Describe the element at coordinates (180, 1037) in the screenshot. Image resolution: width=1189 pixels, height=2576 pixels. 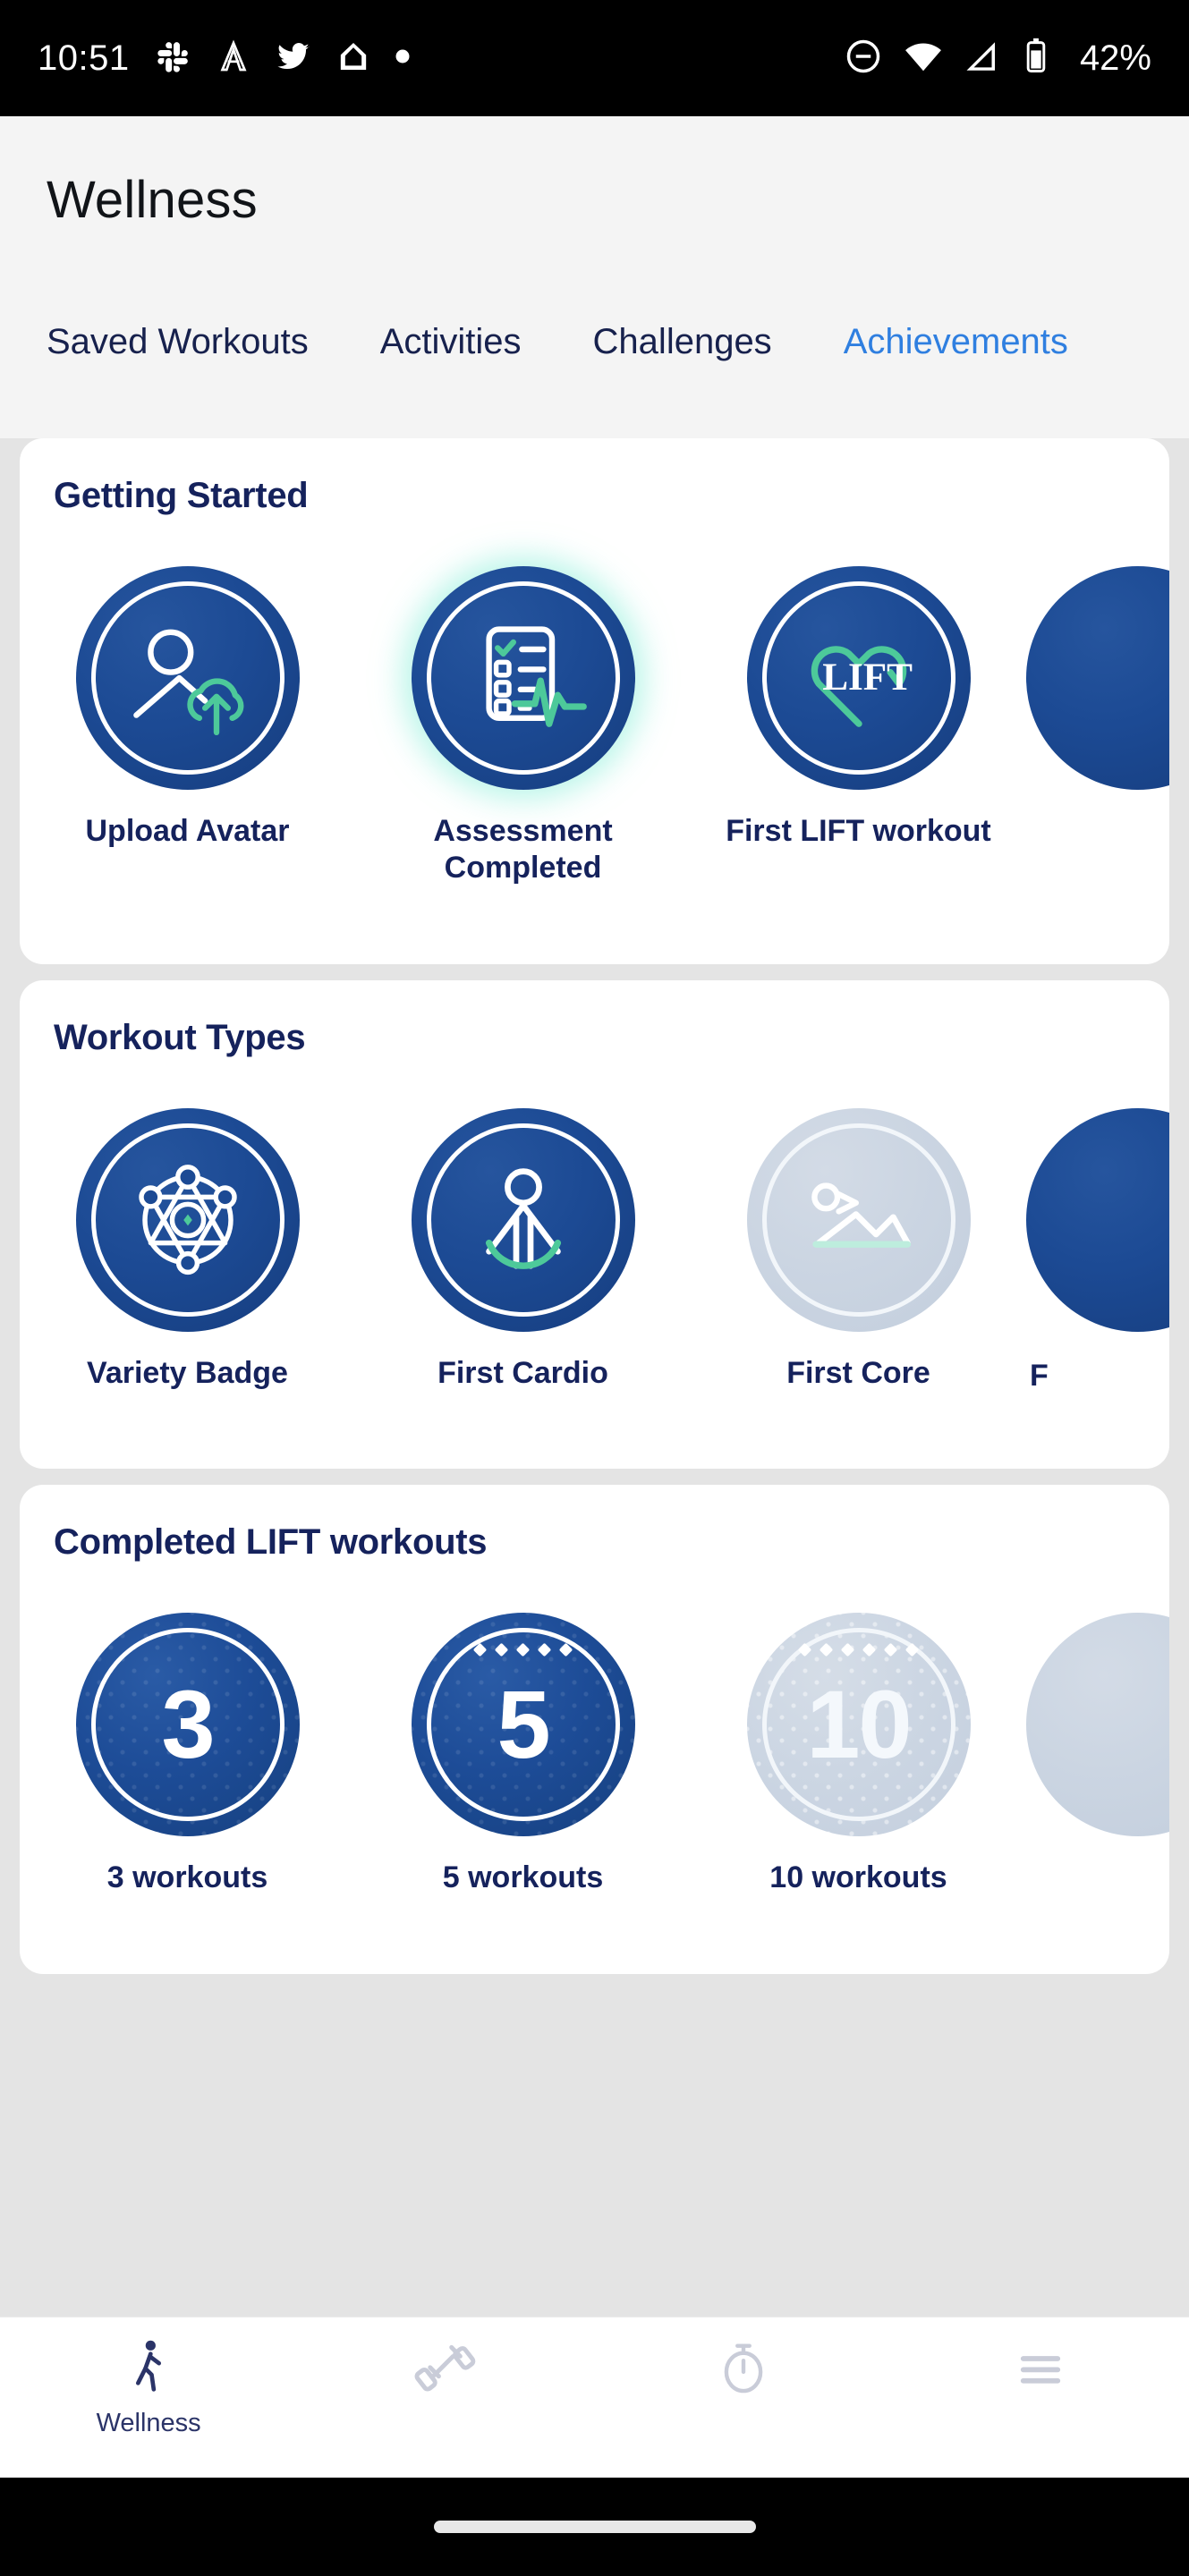
I see `section-title: Workout Types` at that location.